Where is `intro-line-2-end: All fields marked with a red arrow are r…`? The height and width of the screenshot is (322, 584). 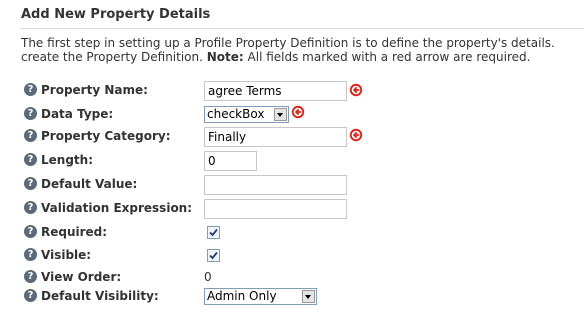
intro-line-2-end: All fields marked with a red arrow are r… is located at coordinates (387, 57).